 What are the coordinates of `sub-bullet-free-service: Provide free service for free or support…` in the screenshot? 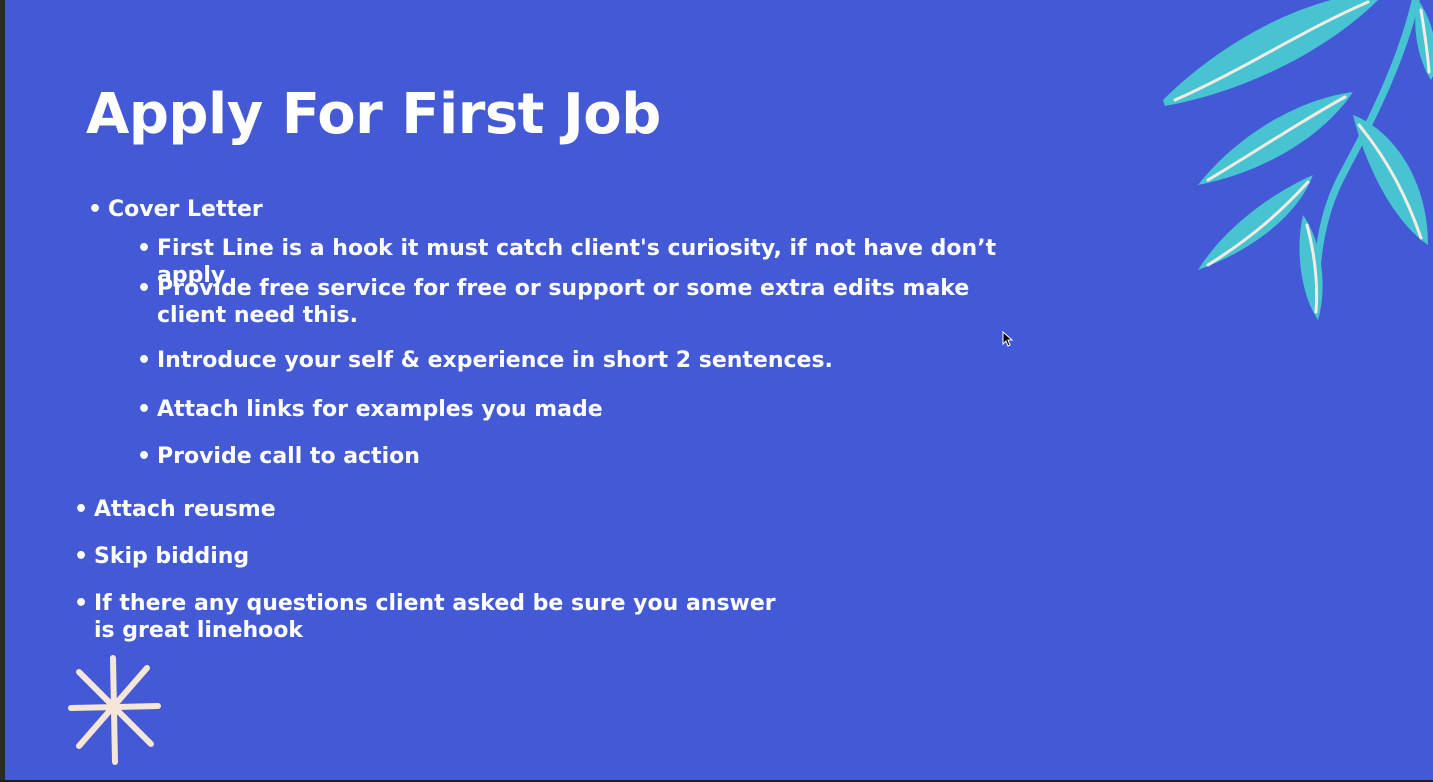 It's located at (577, 302).